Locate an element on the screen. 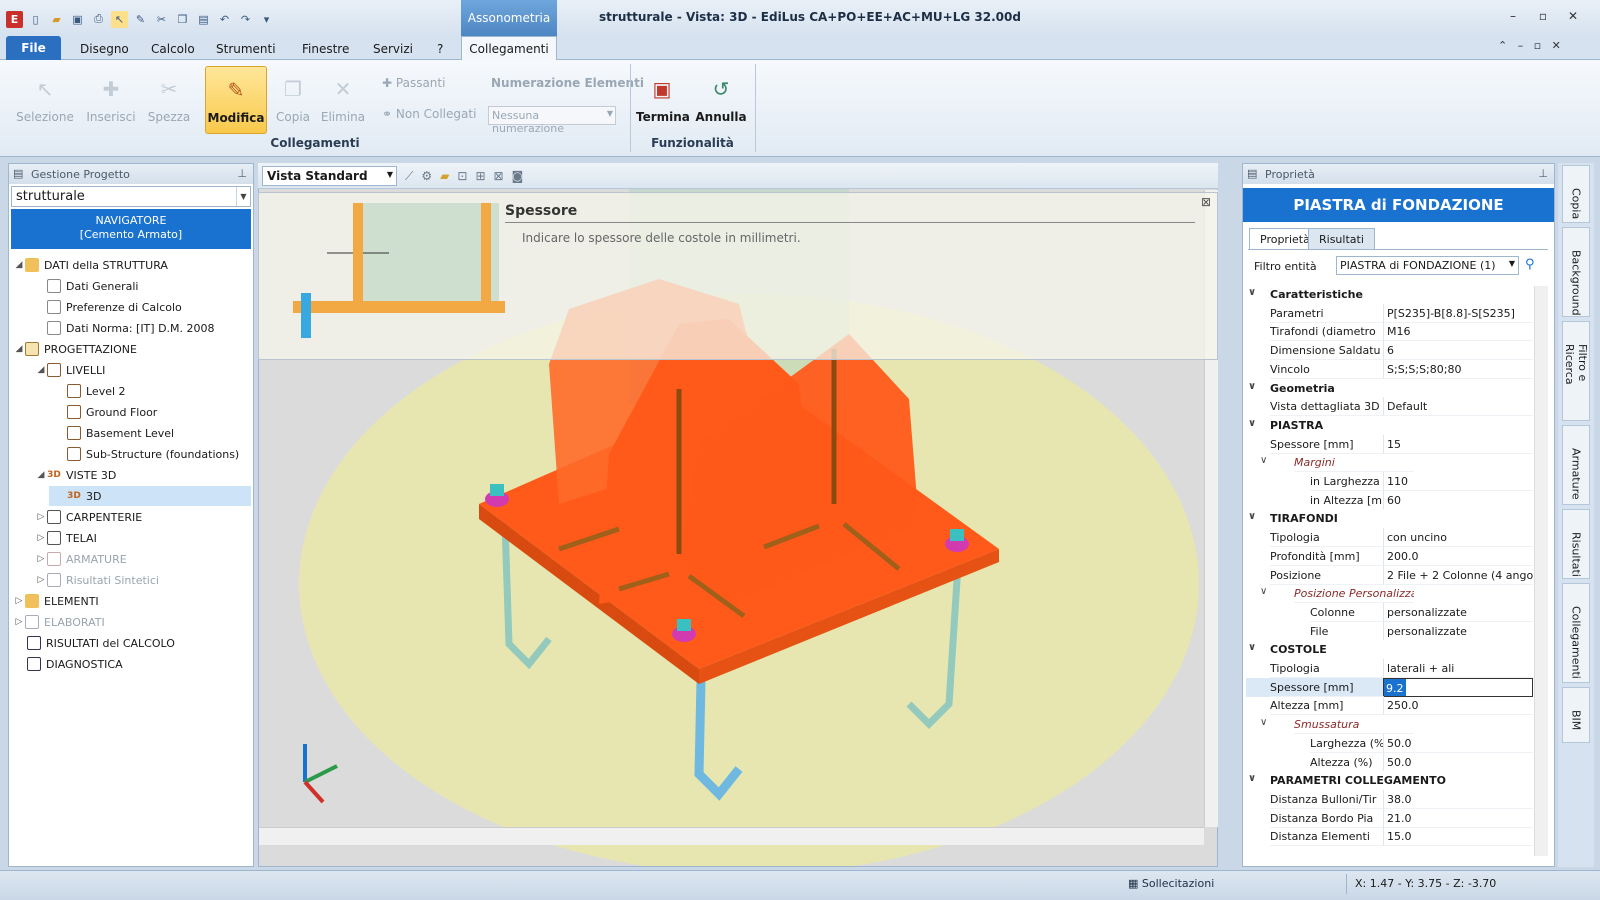  tree-item: ▷ ARMATURE is located at coordinates (81, 559).